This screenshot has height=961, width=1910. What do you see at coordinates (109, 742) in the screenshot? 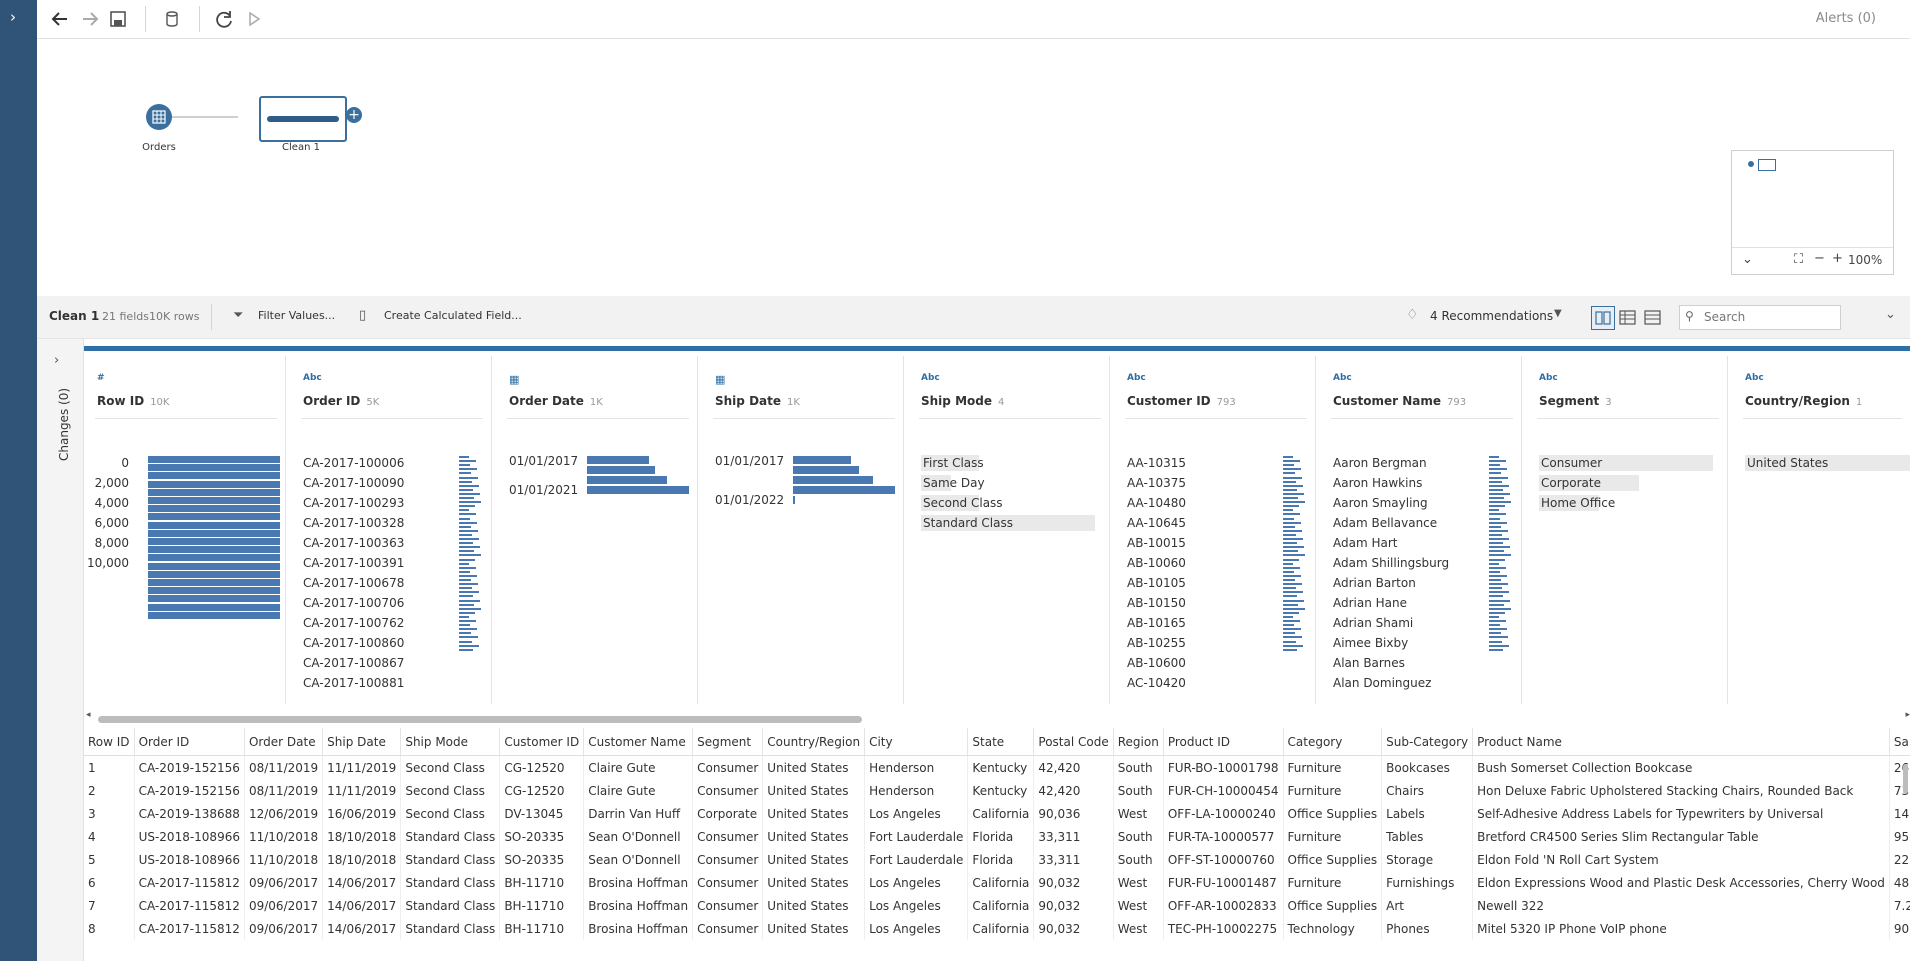
I see `column-header: Row ID` at bounding box center [109, 742].